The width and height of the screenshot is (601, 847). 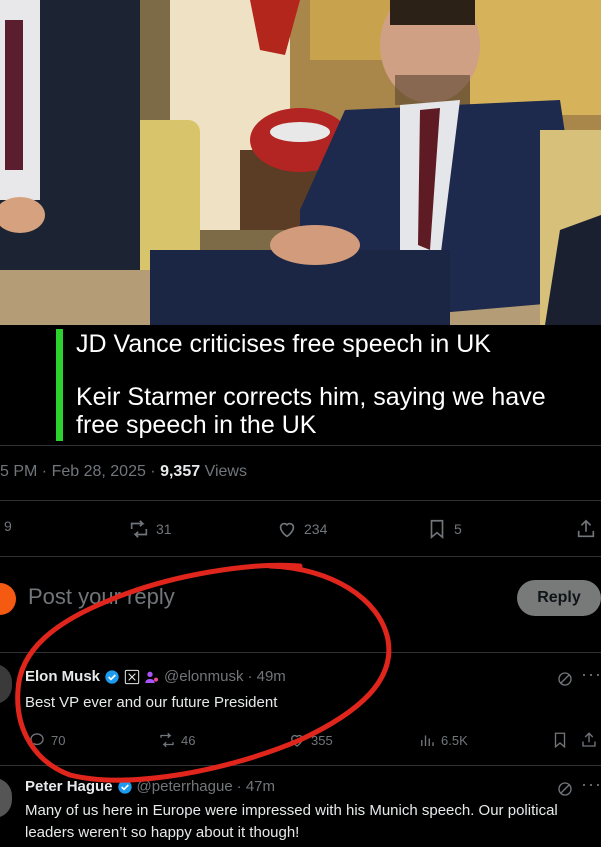 I want to click on post-timestamp-views: 5 PM · Feb 28, 2025 · 9,357 Views, so click(x=123, y=472).